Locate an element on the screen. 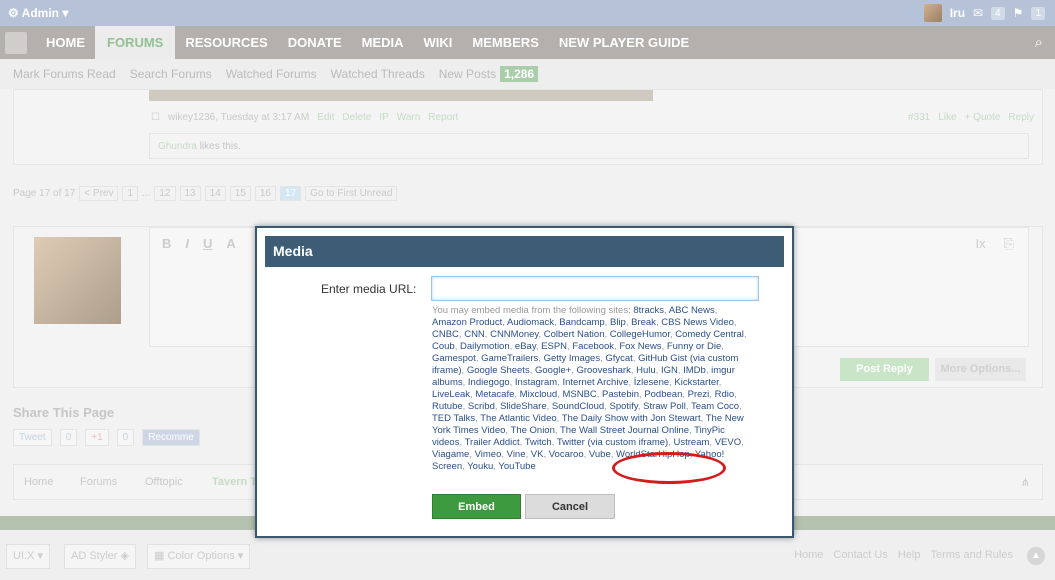 The width and height of the screenshot is (1055, 580). media-site-link: MSNBC is located at coordinates (579, 394).